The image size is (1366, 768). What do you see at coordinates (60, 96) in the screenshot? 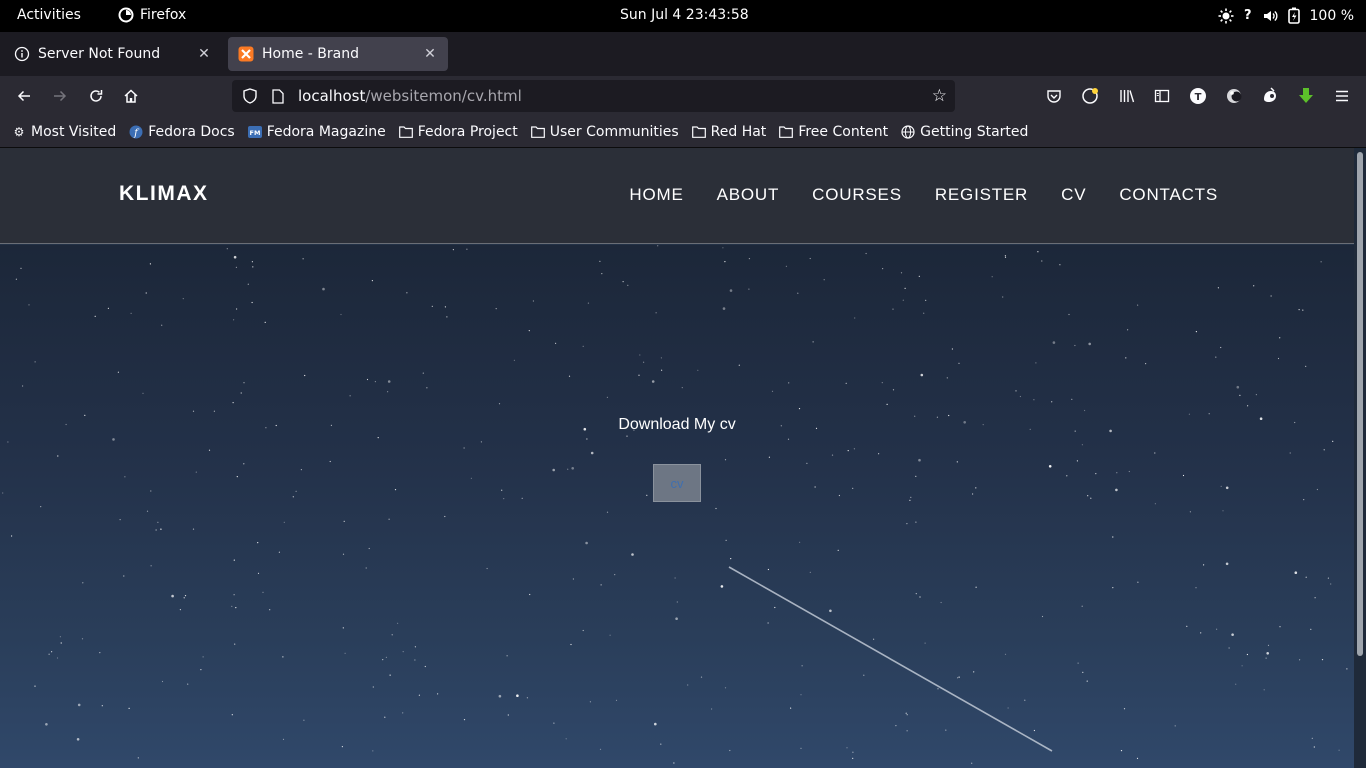
I see `forward-button` at bounding box center [60, 96].